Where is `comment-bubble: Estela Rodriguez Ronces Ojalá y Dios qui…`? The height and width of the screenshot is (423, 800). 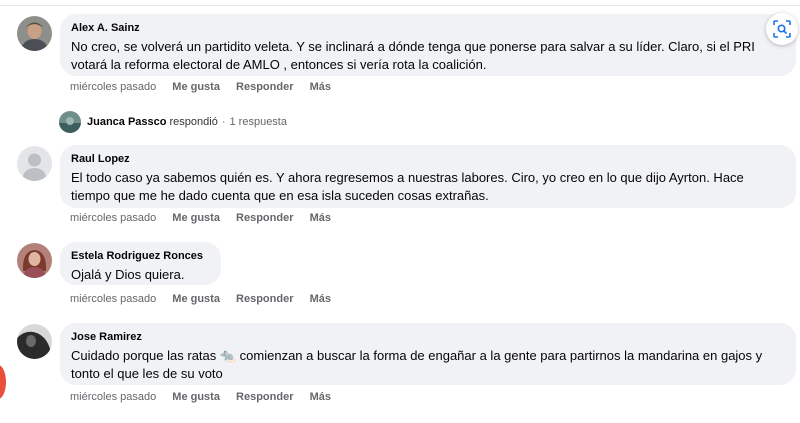
comment-bubble: Estela Rodriguez Ronces Ojalá y Dios qui… is located at coordinates (140, 263).